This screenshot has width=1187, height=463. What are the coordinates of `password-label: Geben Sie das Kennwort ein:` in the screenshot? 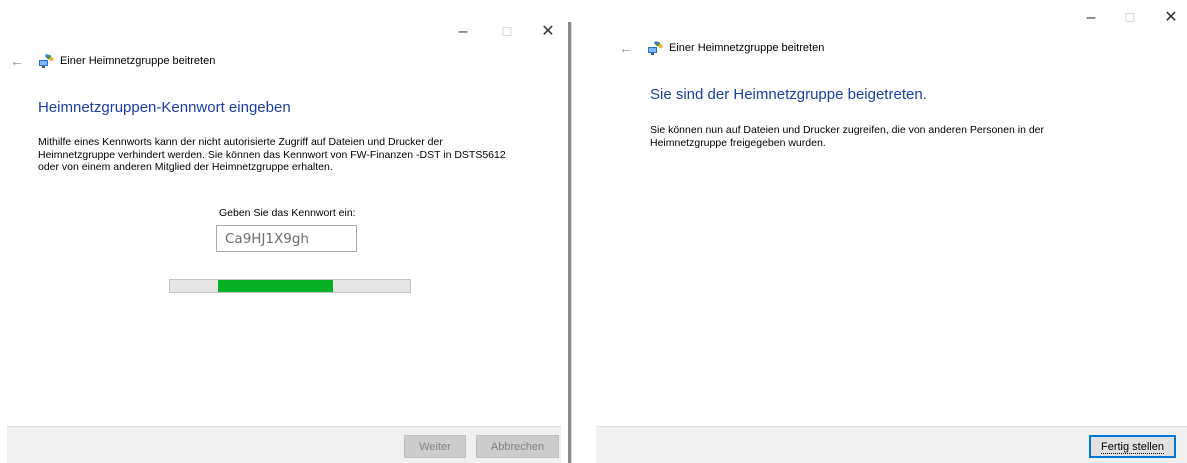 It's located at (287, 213).